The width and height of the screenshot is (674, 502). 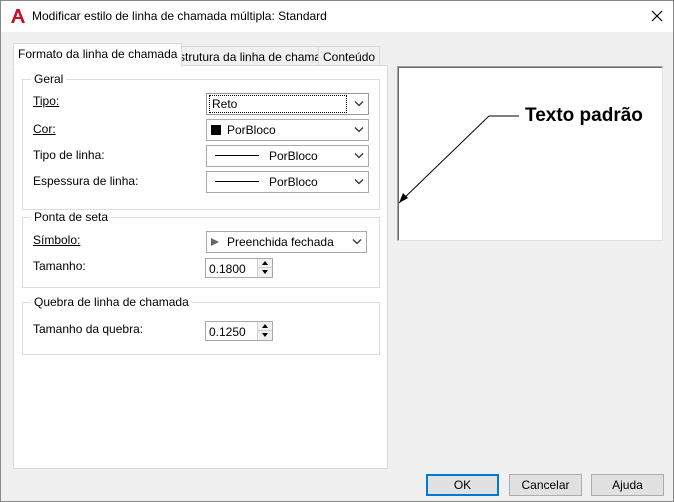 I want to click on preview-pane: Texto padrão, so click(x=530, y=153).